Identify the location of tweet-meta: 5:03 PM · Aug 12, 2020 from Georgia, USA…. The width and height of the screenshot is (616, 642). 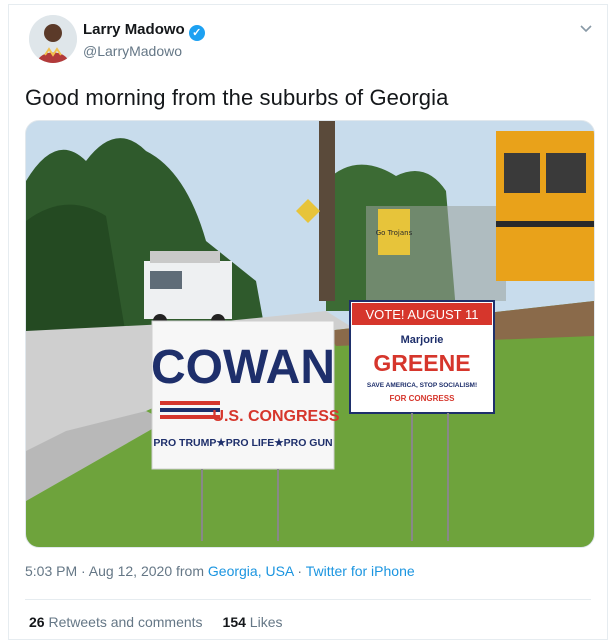
(220, 571).